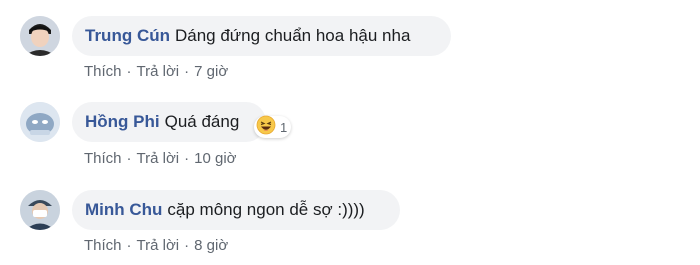 The image size is (700, 265). I want to click on comment-bubble: Trung Cún Dáng đứng chuẩn hoa hậu nha, so click(261, 36).